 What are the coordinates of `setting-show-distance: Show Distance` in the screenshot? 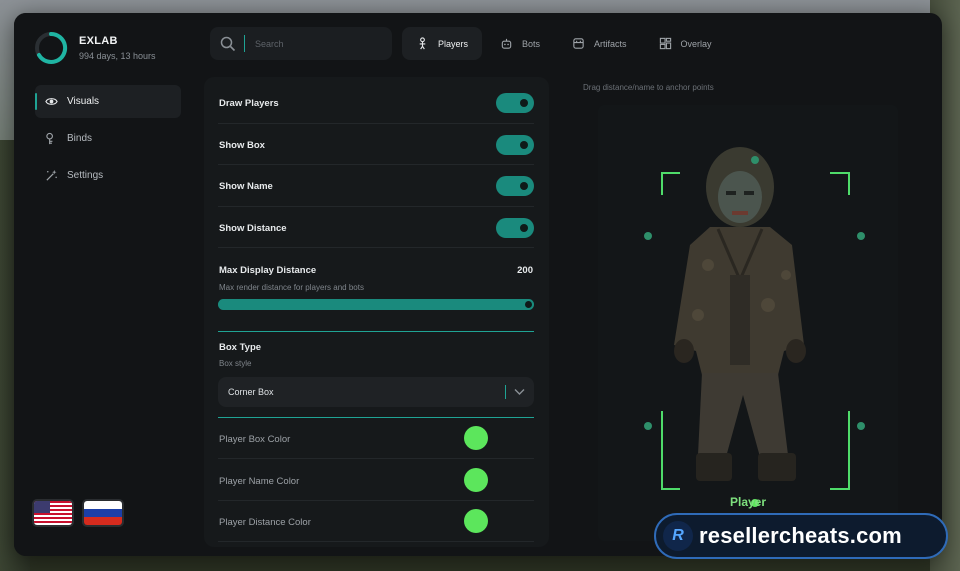 It's located at (376, 227).